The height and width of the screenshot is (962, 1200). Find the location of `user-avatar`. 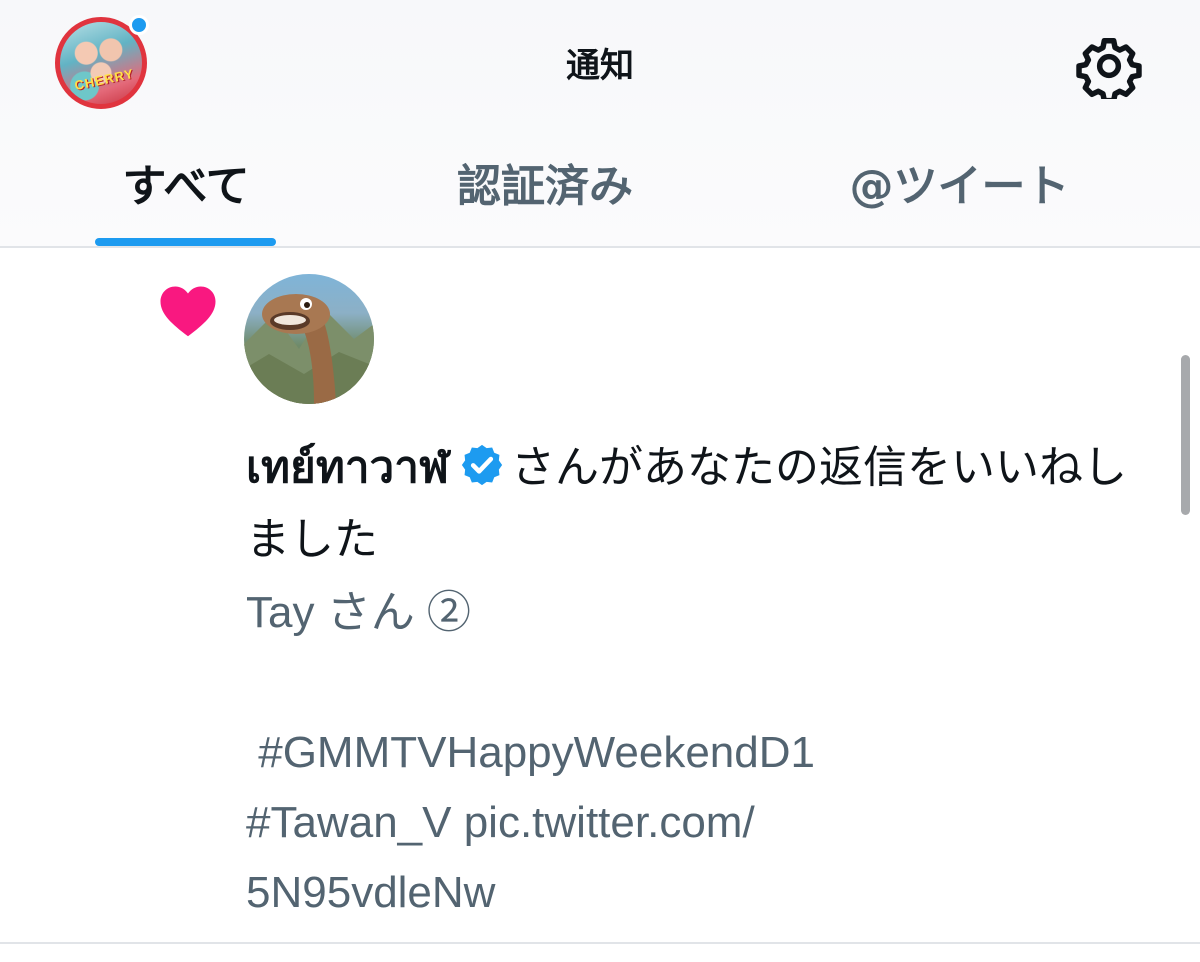

user-avatar is located at coordinates (309, 339).